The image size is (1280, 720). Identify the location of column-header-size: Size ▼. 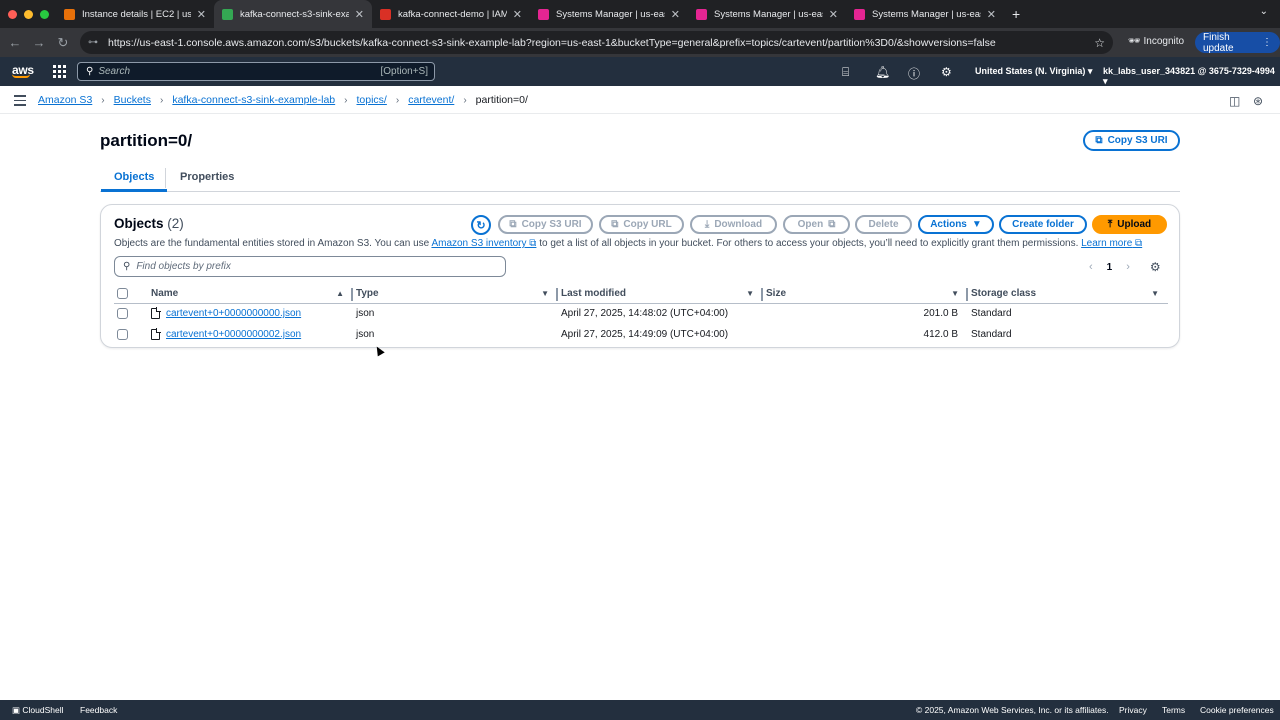
(865, 294).